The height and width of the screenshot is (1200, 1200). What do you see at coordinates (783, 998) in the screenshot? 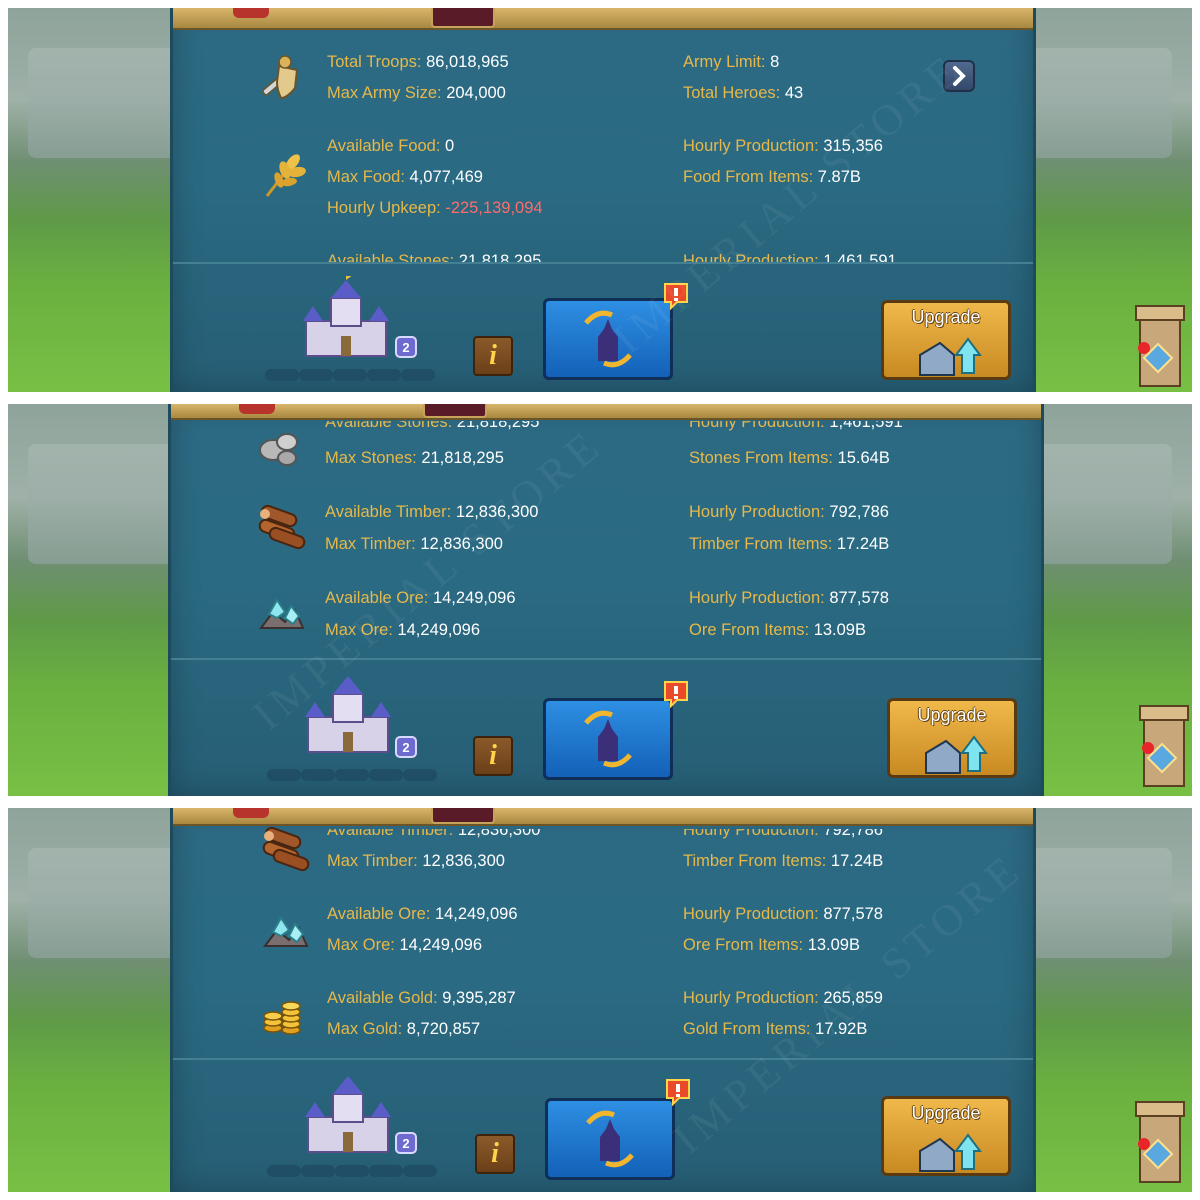
I see `gold-hourly-production: Hourly Production: 265,859` at bounding box center [783, 998].